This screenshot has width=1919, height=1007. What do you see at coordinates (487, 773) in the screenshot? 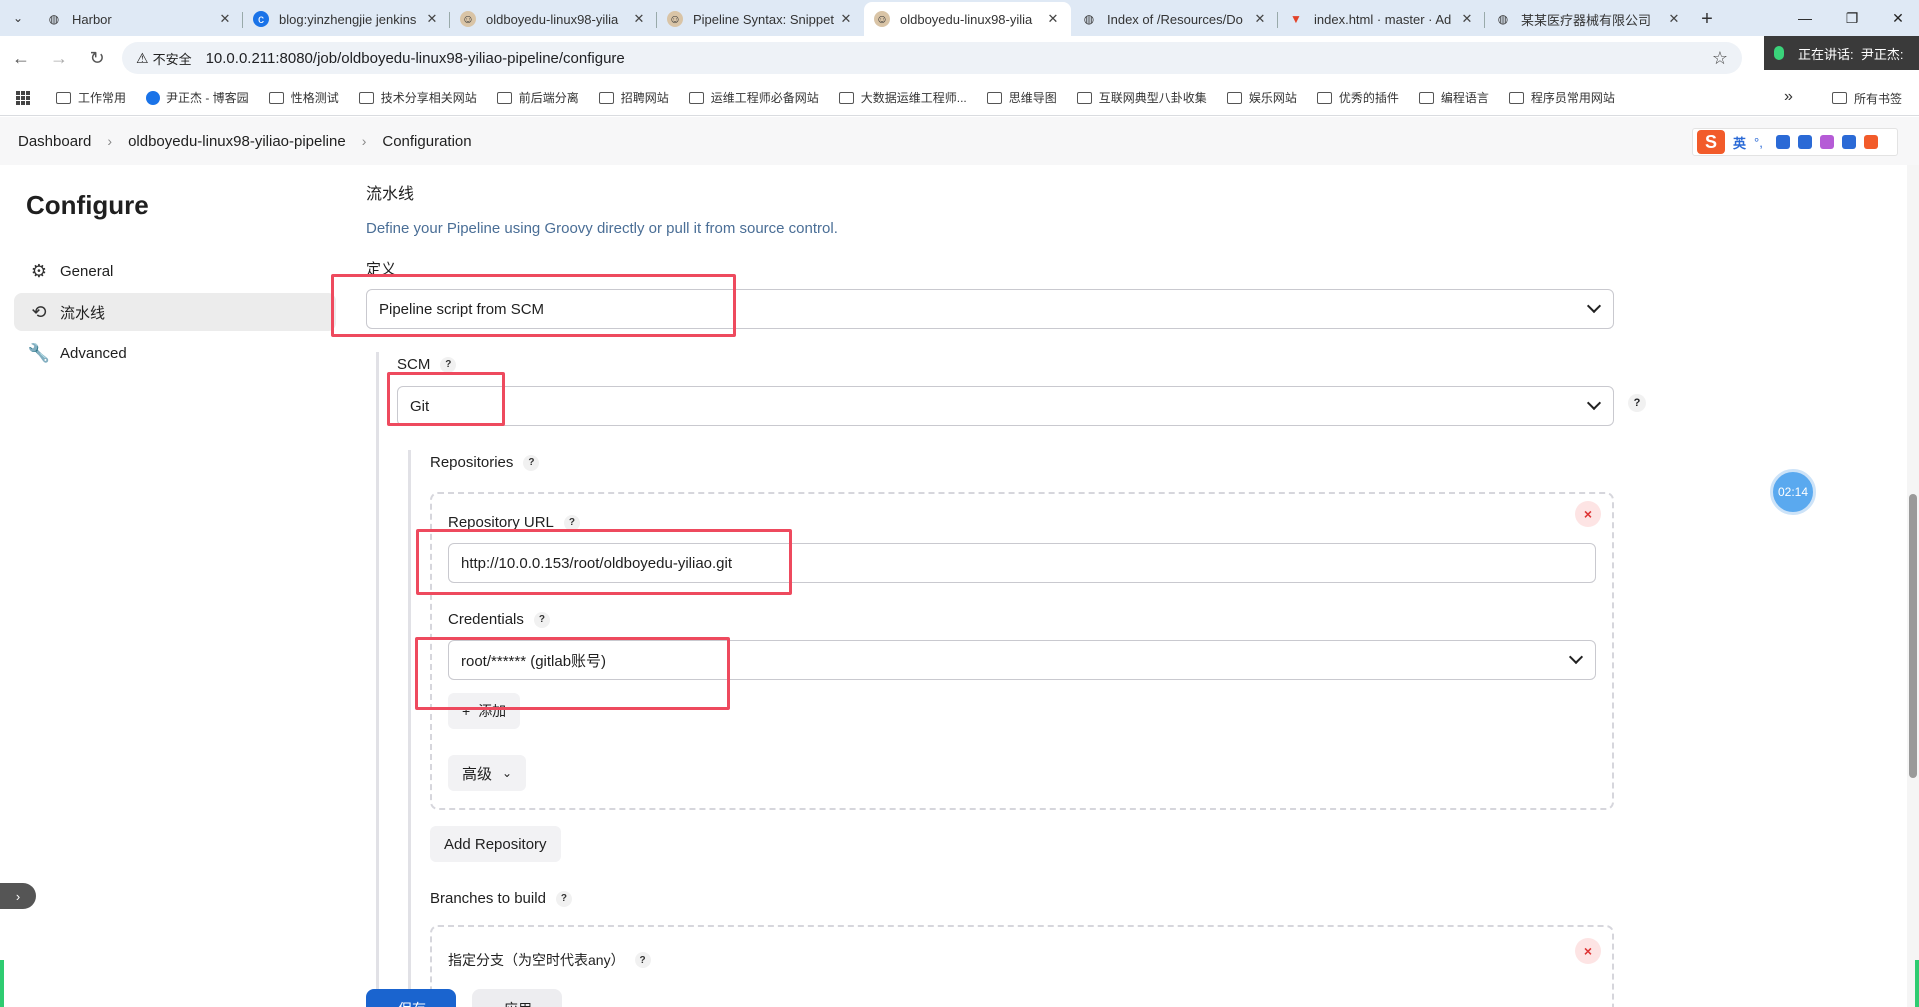
I see `advanced-toggle-button: 高级 ⌄` at bounding box center [487, 773].